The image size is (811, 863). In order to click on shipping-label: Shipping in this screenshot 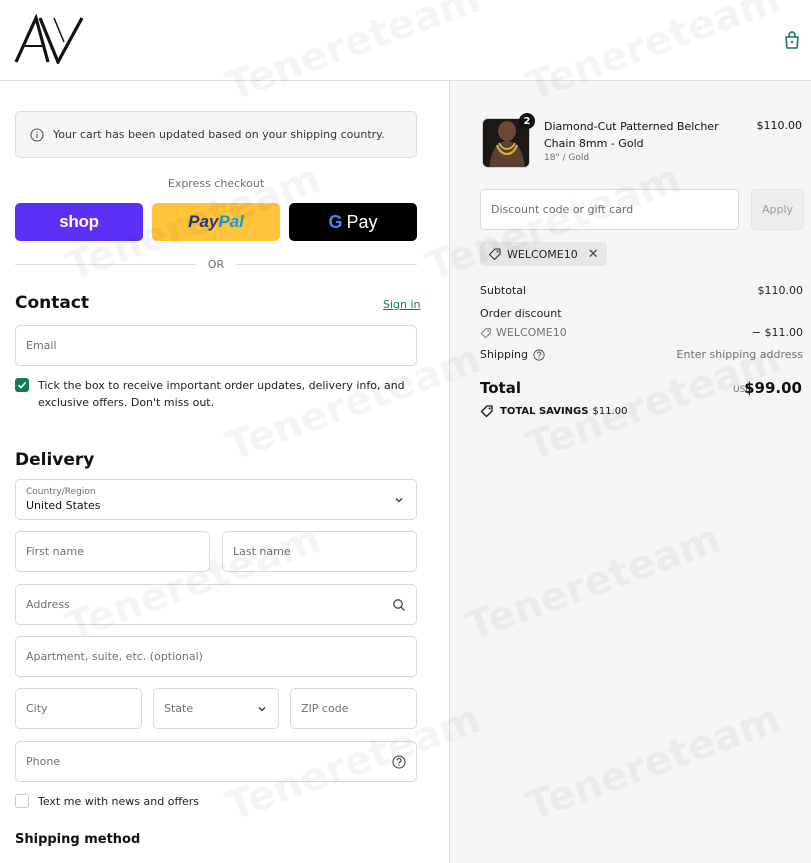, I will do `click(504, 354)`.